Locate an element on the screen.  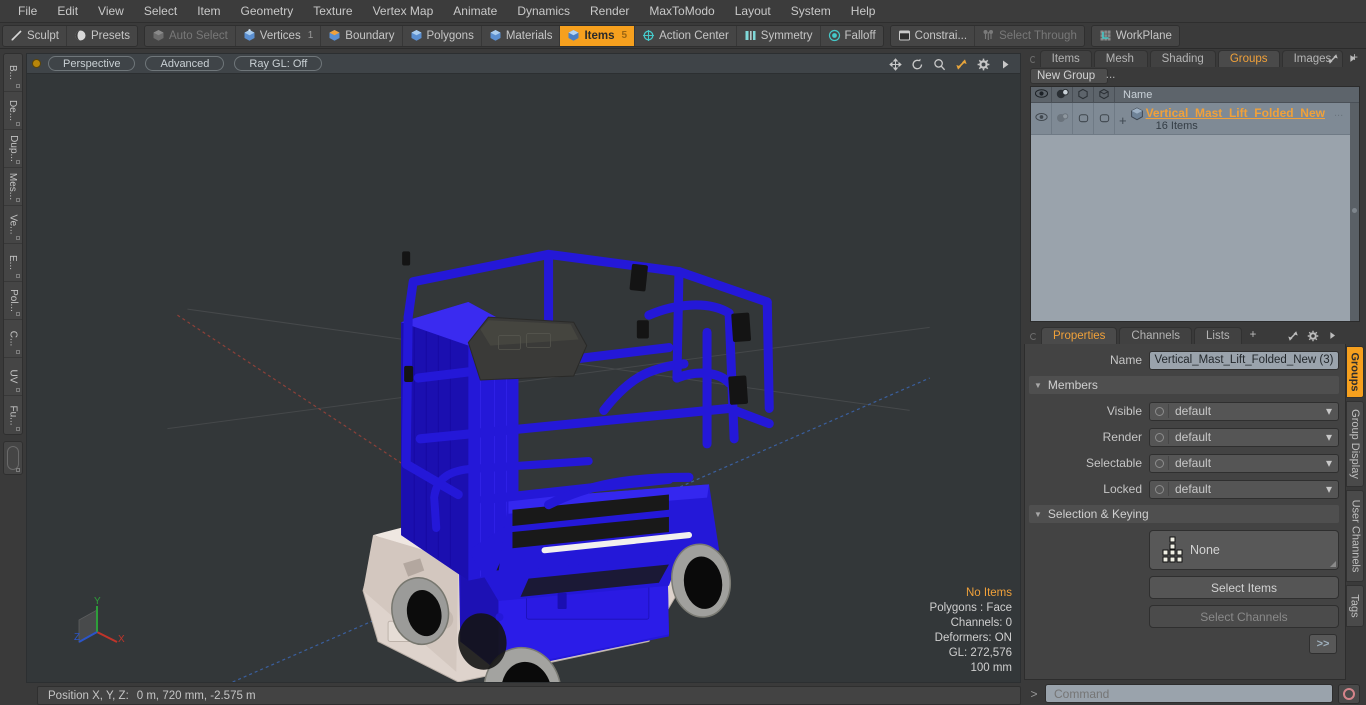
selectable-state-indicator is located at coordinates (1159, 463).